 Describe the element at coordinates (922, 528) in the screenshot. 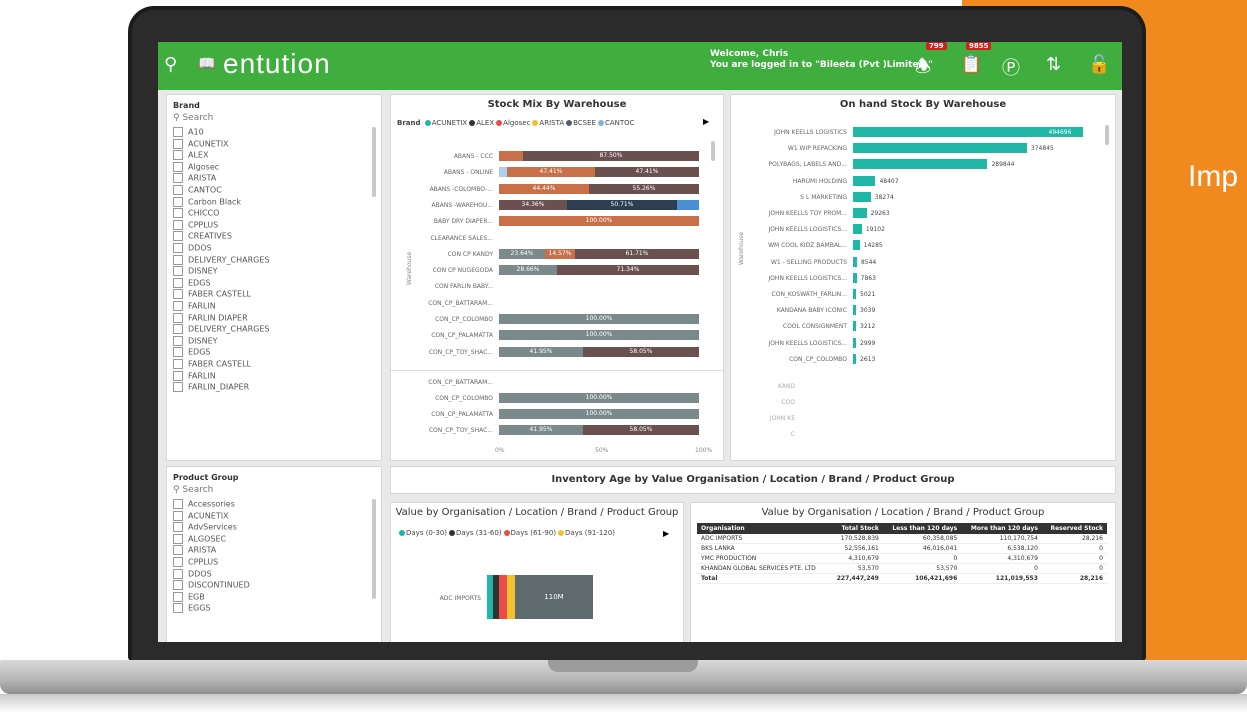

I see `table-header: Less than 120 days` at that location.